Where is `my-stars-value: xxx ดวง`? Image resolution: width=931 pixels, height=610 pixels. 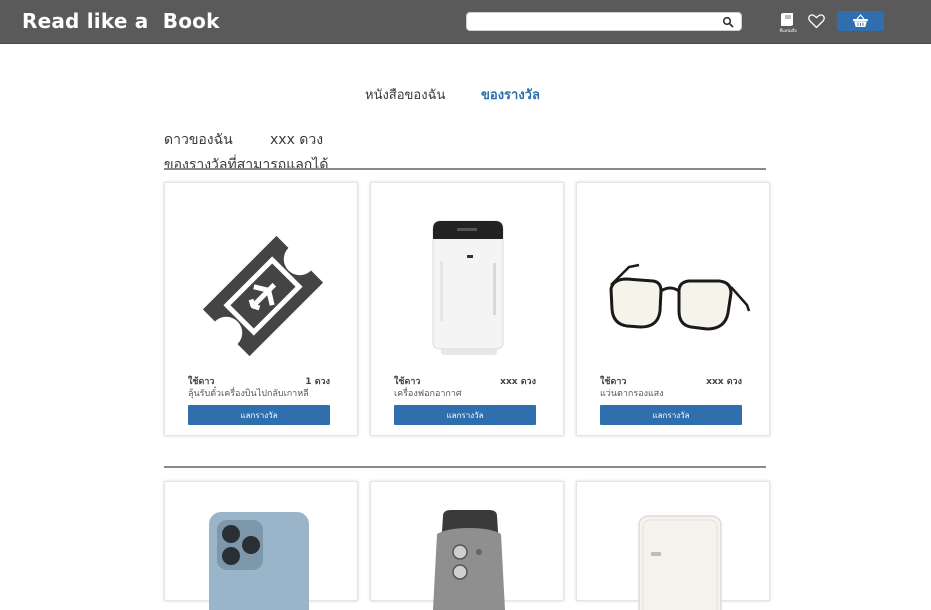 my-stars-value: xxx ดวง is located at coordinates (297, 140).